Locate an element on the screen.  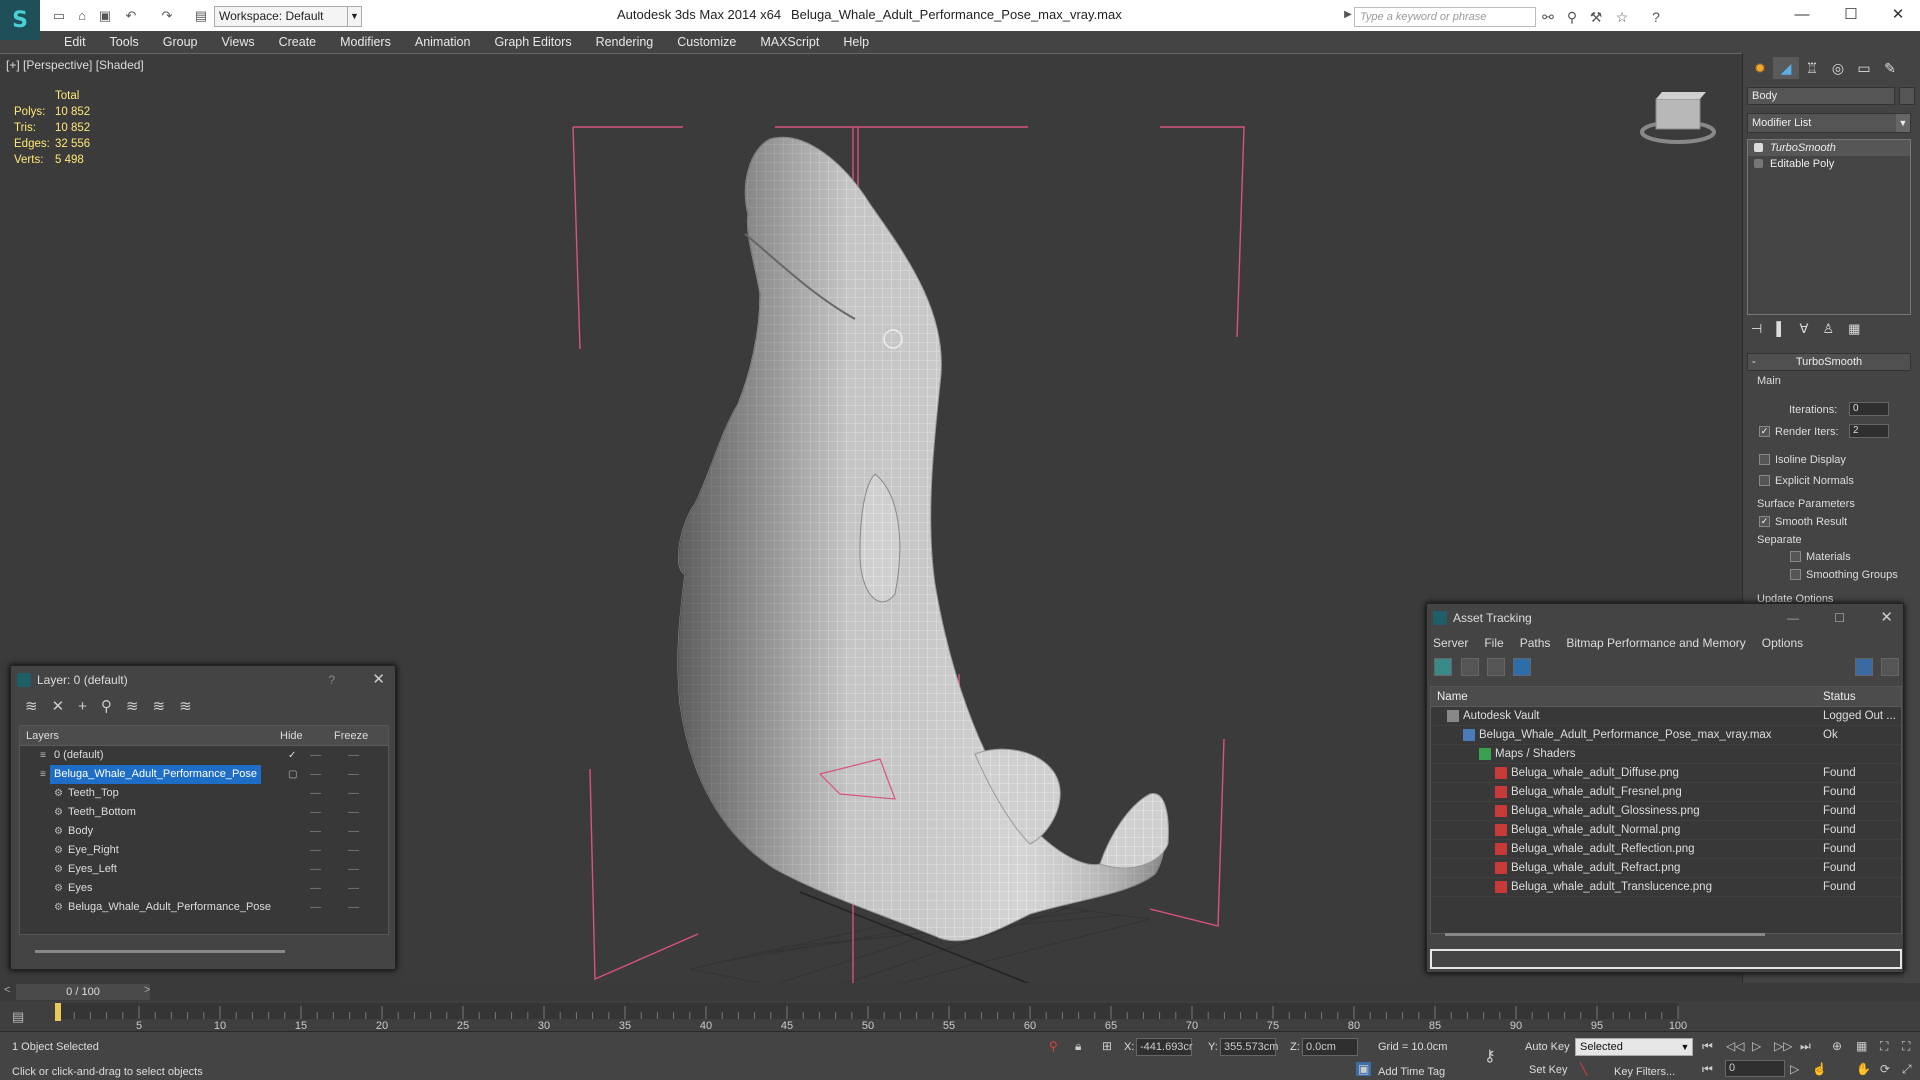
turbosmooth-rollout: - TurboSmooth is located at coordinates (1829, 362).